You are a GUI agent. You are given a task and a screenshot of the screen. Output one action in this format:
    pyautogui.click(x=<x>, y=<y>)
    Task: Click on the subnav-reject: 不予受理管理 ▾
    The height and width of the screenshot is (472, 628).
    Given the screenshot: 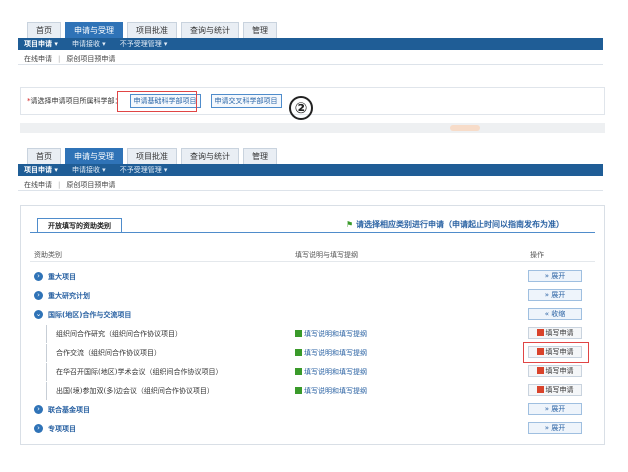 What is the action you would take?
    pyautogui.click(x=144, y=44)
    